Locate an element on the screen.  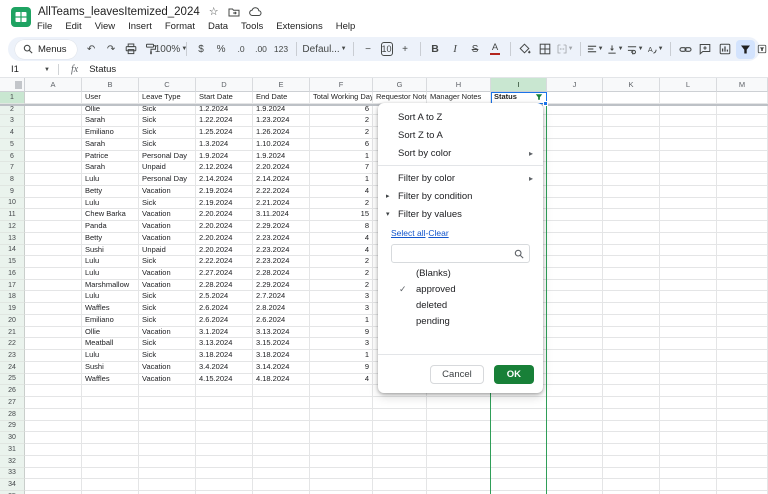
cell-D15: 2.22.2024 is located at coordinates (224, 262).